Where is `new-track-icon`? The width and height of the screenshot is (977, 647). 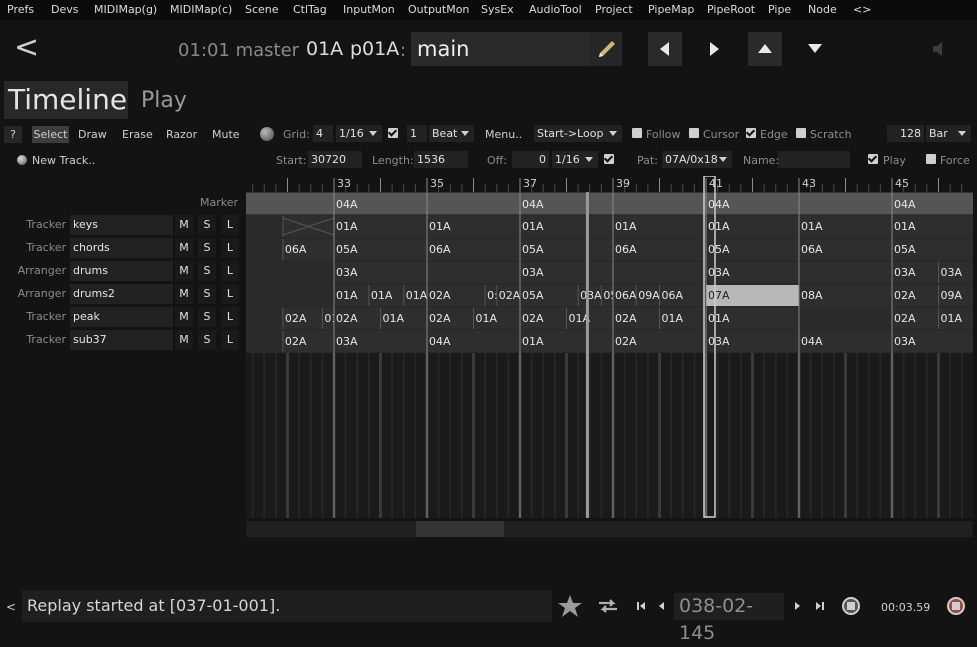 new-track-icon is located at coordinates (22, 160).